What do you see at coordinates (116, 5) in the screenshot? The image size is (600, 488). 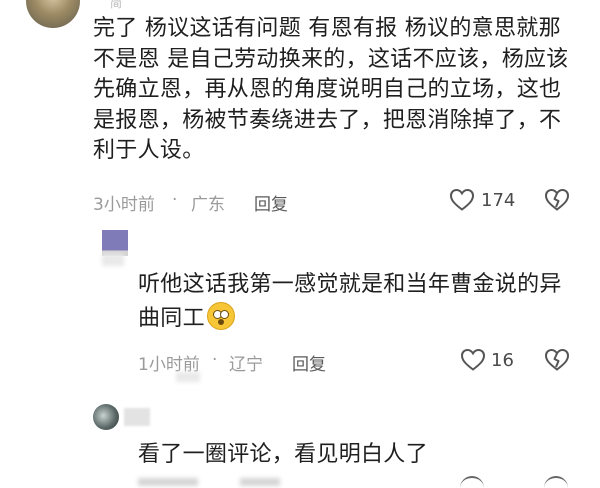 I see `username: 简` at bounding box center [116, 5].